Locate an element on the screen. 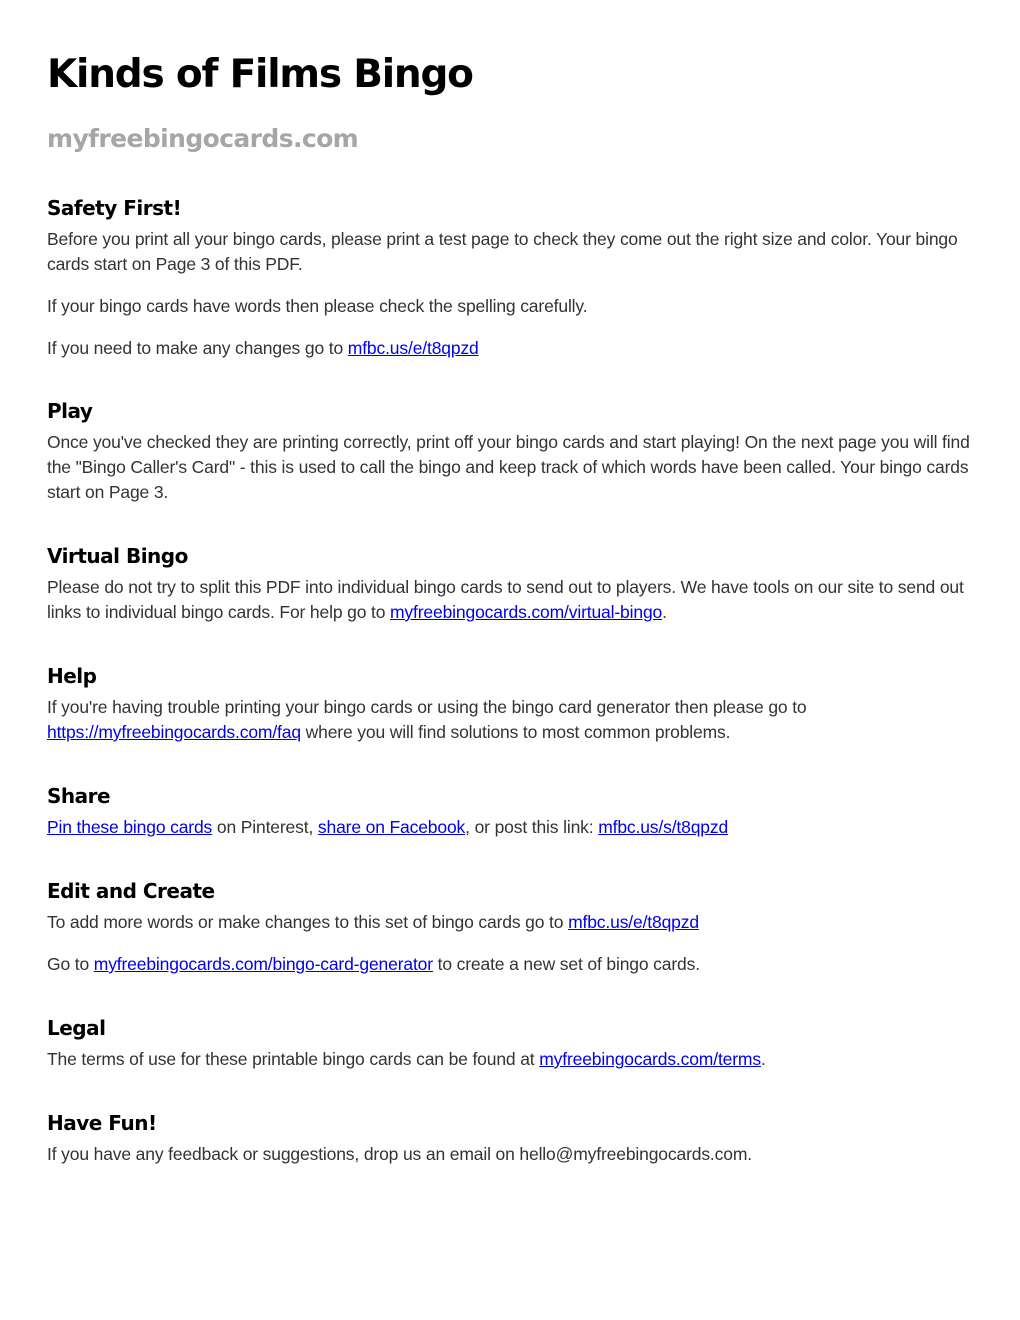  section-heading: Virtual Bingo is located at coordinates (117, 556).